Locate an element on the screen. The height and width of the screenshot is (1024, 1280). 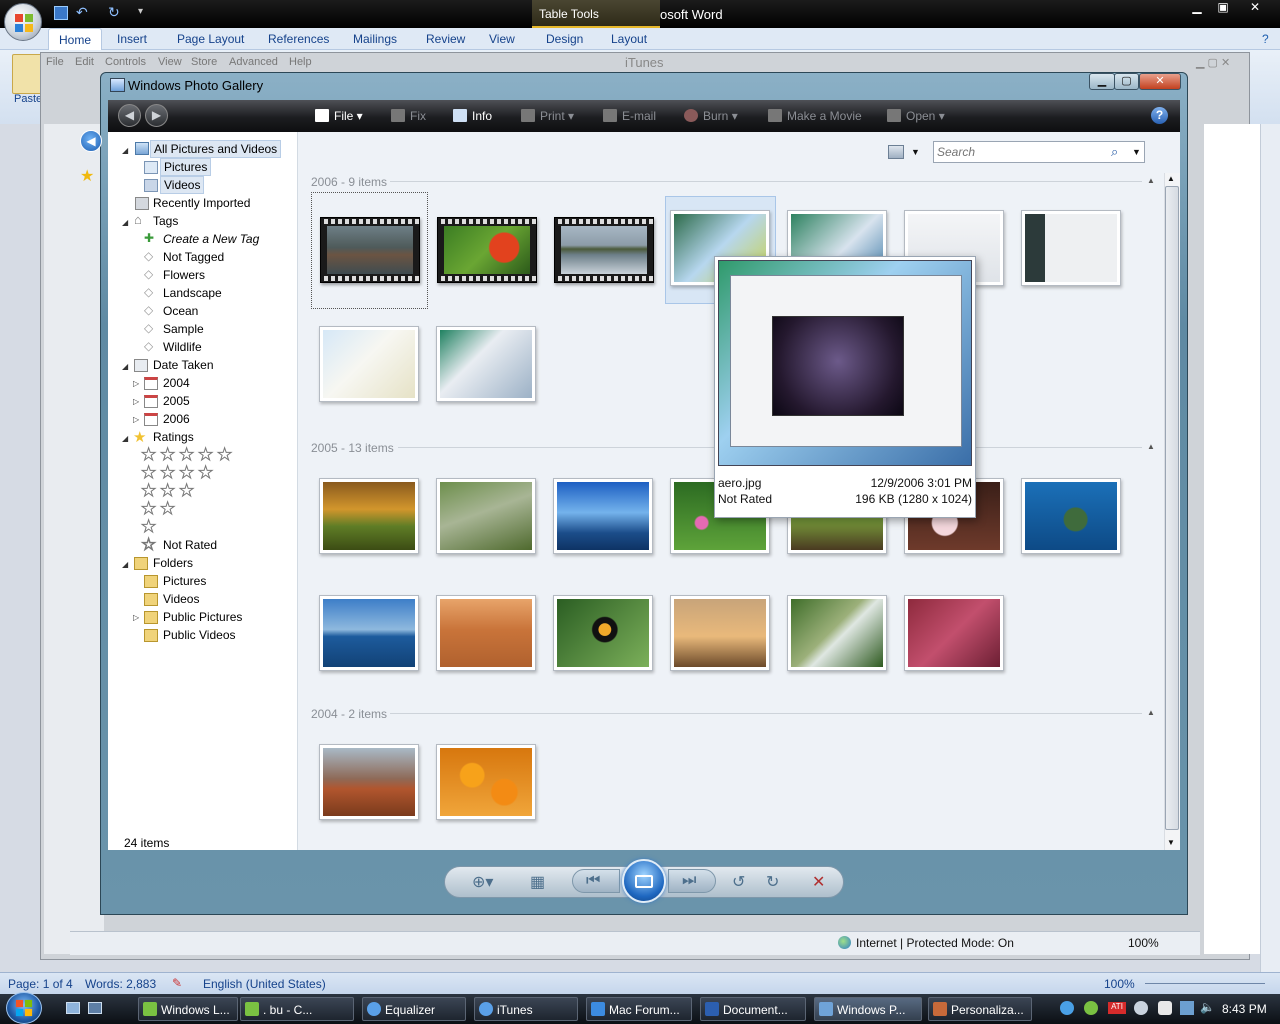
itunes-menu-help: Help is located at coordinates (300, 62).